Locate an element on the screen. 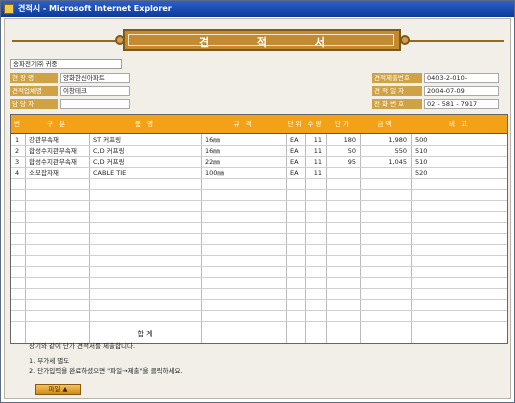 The image size is (515, 403). phone-field: 02 - 581 - 7917 is located at coordinates (461, 104).